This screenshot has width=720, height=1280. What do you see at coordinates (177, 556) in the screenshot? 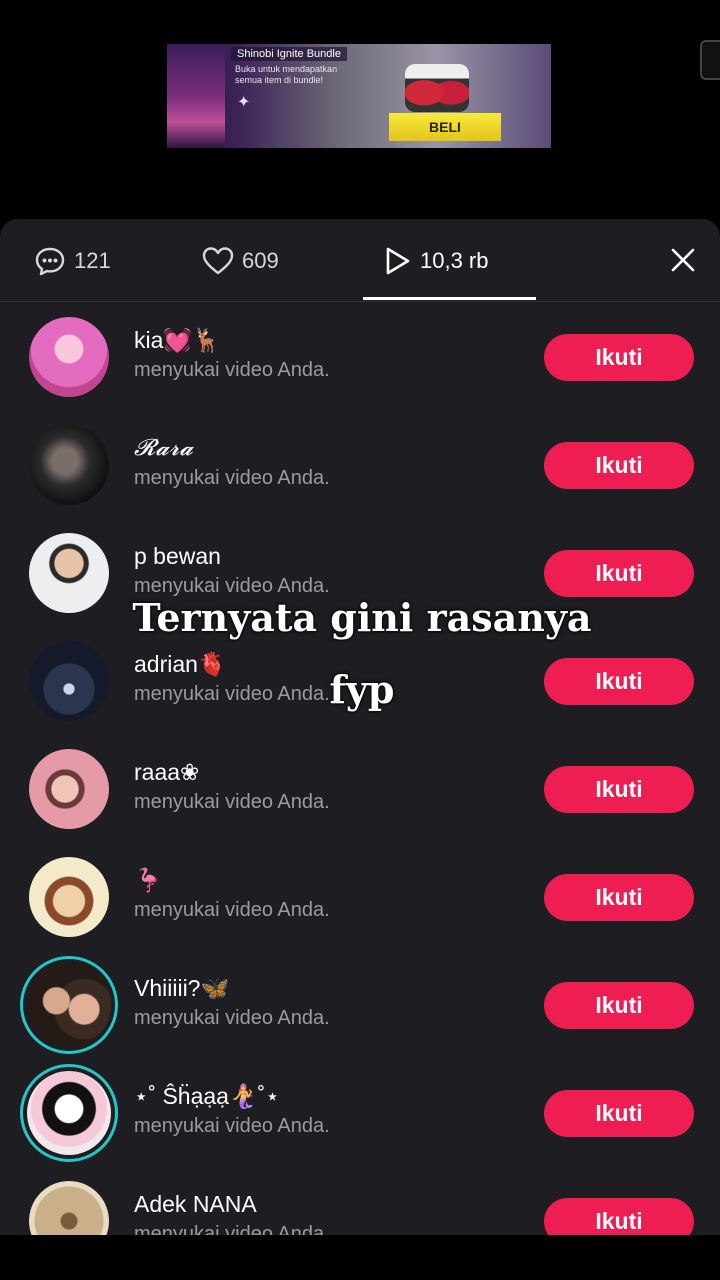
I see `user-name: p bewan` at bounding box center [177, 556].